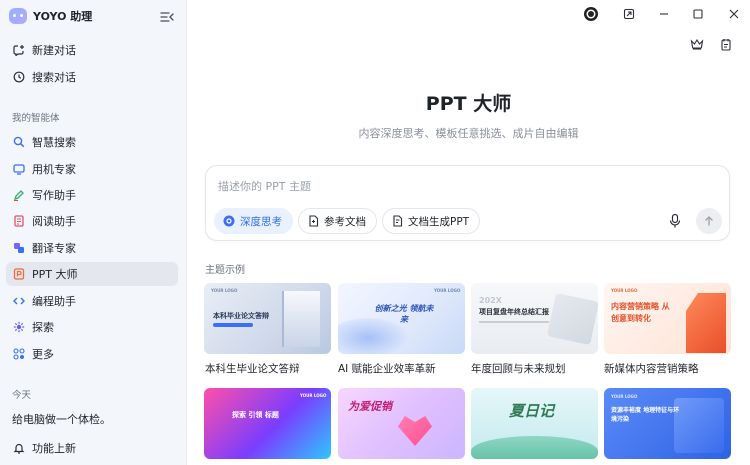 This screenshot has height=465, width=750. I want to click on prompt-input-box: 描述你的 PPT 主题 深度思考 参考文档 文档生成PPT, so click(467, 203).